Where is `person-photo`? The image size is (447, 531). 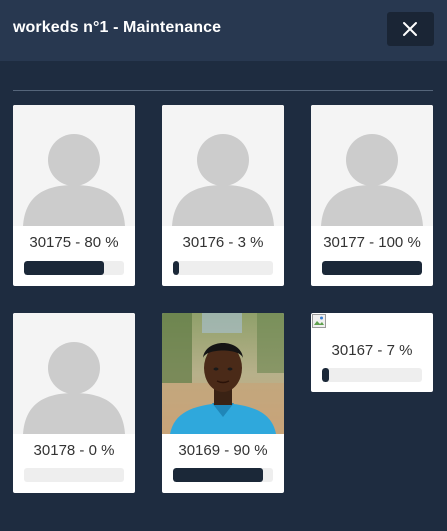
person-photo is located at coordinates (223, 373).